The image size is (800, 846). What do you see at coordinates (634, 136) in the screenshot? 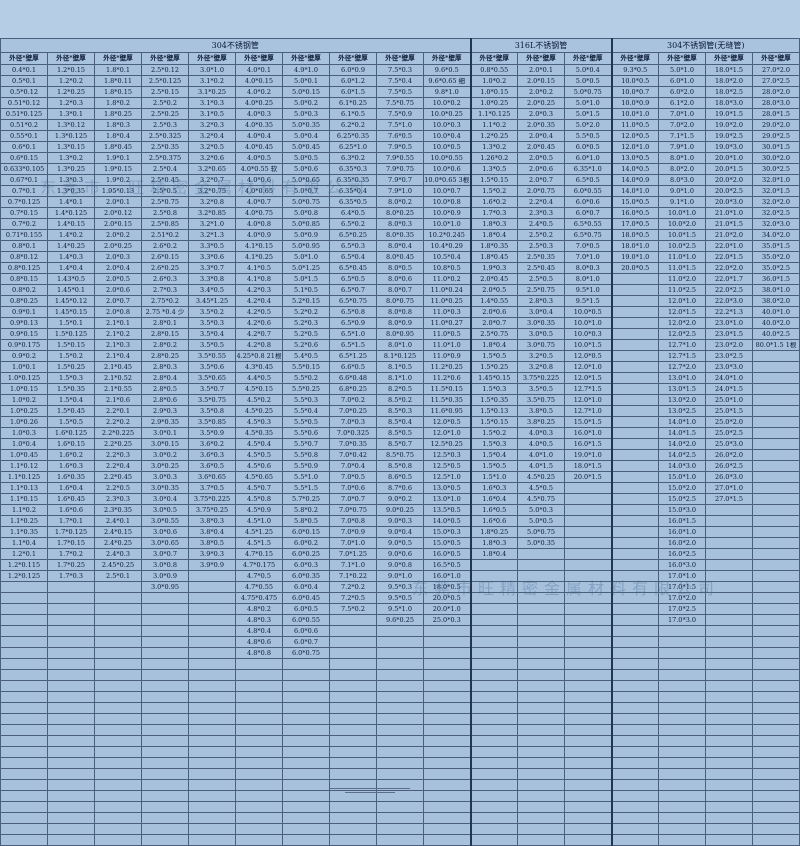
I see `spec-cell: 12.0*0.5` at bounding box center [634, 136].